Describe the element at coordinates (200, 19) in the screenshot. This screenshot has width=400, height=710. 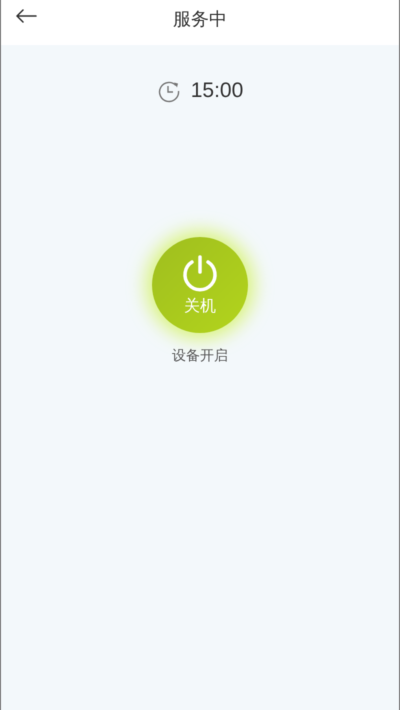
I see `page-title: 服务中` at that location.